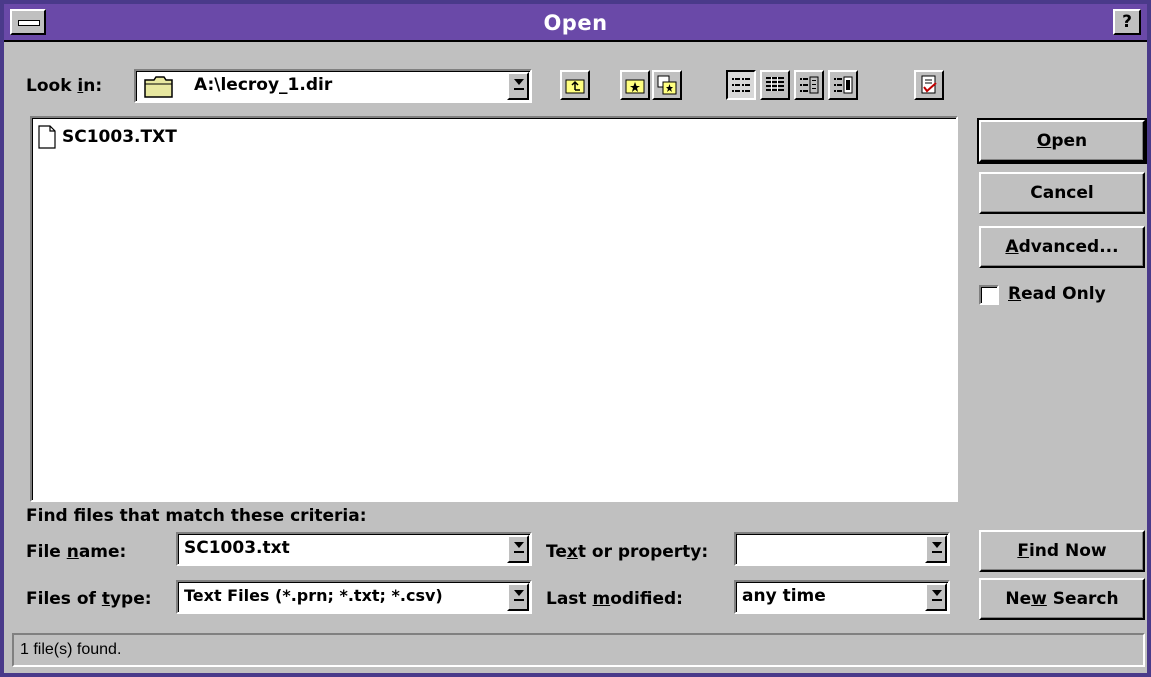 Image resolution: width=1151 pixels, height=677 pixels. I want to click on last-modified-combo: any time, so click(842, 597).